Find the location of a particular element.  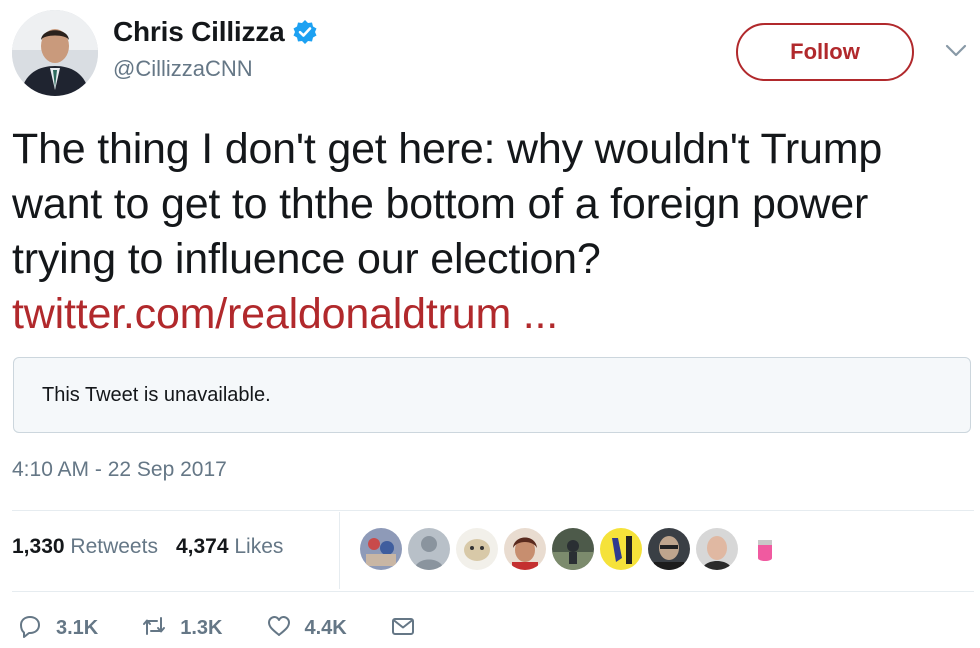

like-button: 4.4K is located at coordinates (306, 628).